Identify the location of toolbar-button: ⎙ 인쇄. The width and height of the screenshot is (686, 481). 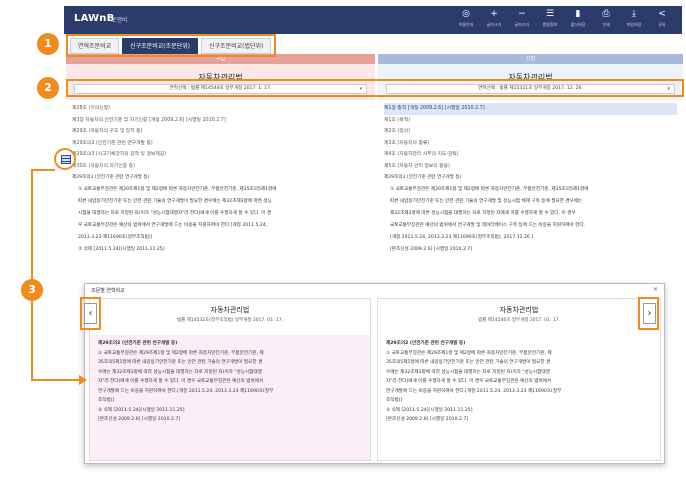
(606, 20).